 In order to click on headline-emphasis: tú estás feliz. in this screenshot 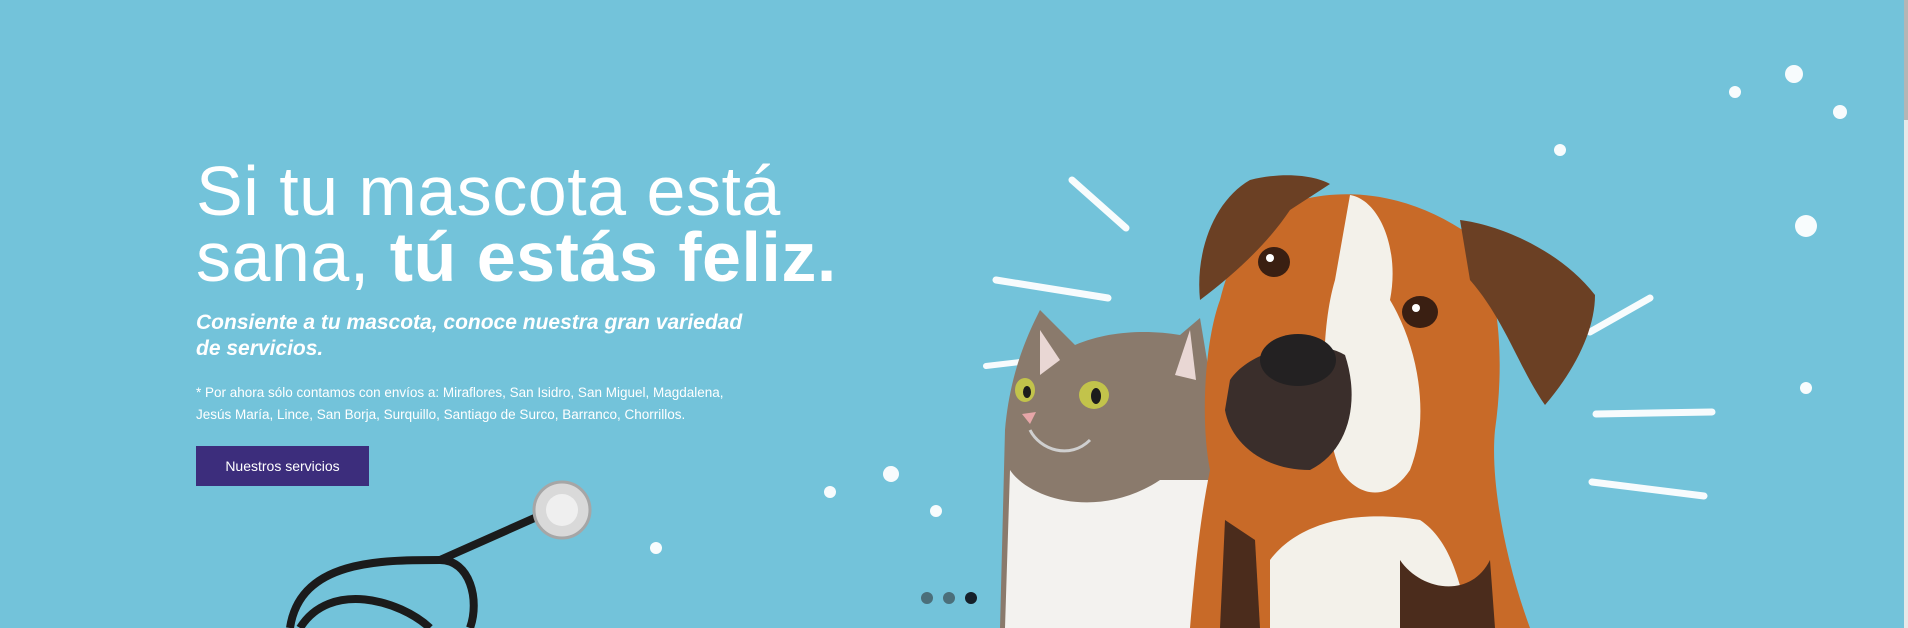, I will do `click(613, 257)`.